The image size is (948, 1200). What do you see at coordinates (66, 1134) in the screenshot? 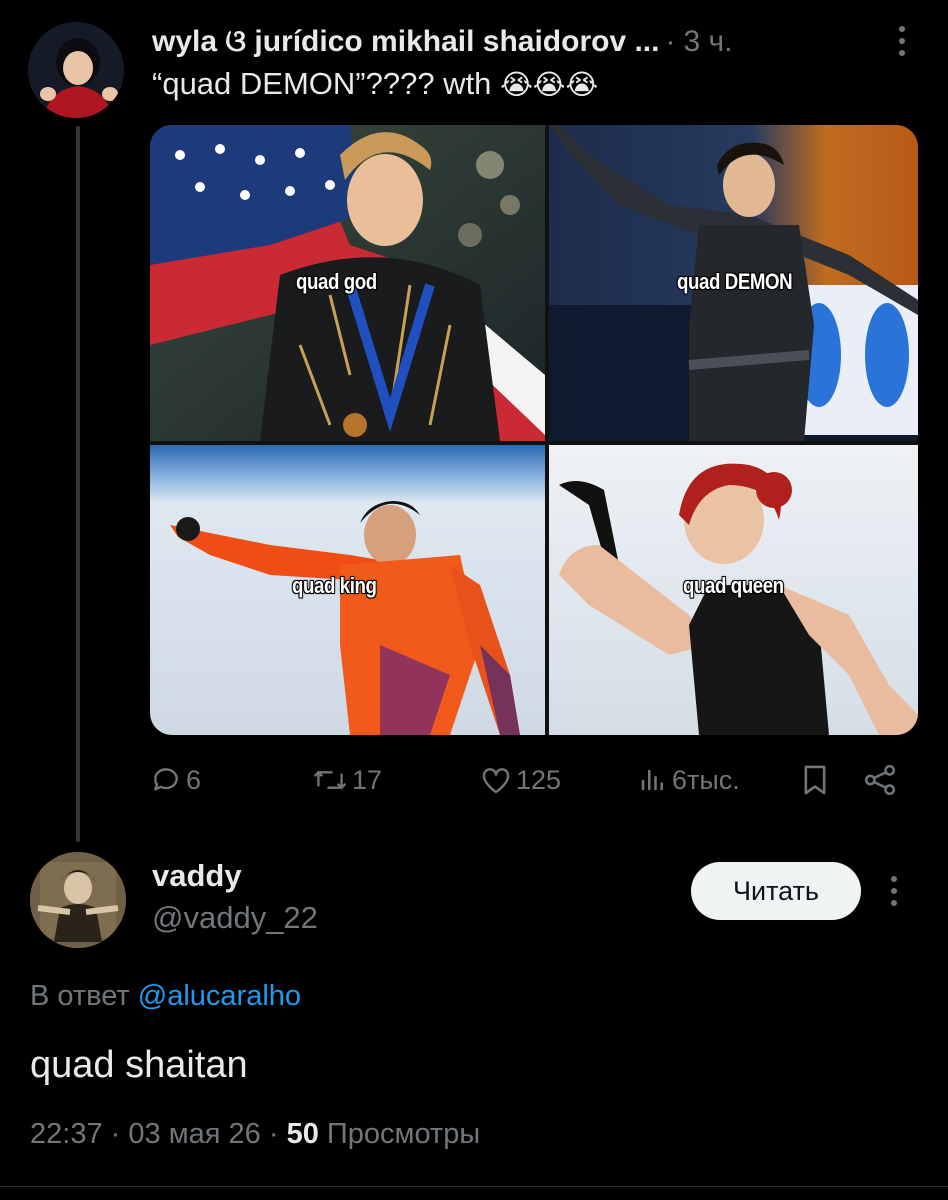
I see `reply-time: 22:37` at bounding box center [66, 1134].